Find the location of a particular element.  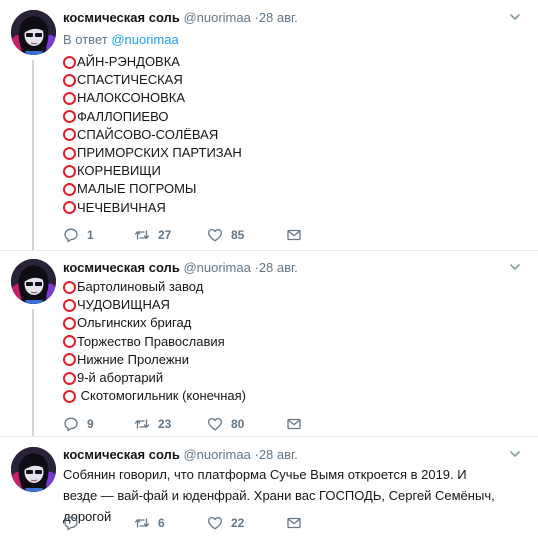

list-item: СПАЙСОВО-СОЛЁВАЯ is located at coordinates (152, 135).